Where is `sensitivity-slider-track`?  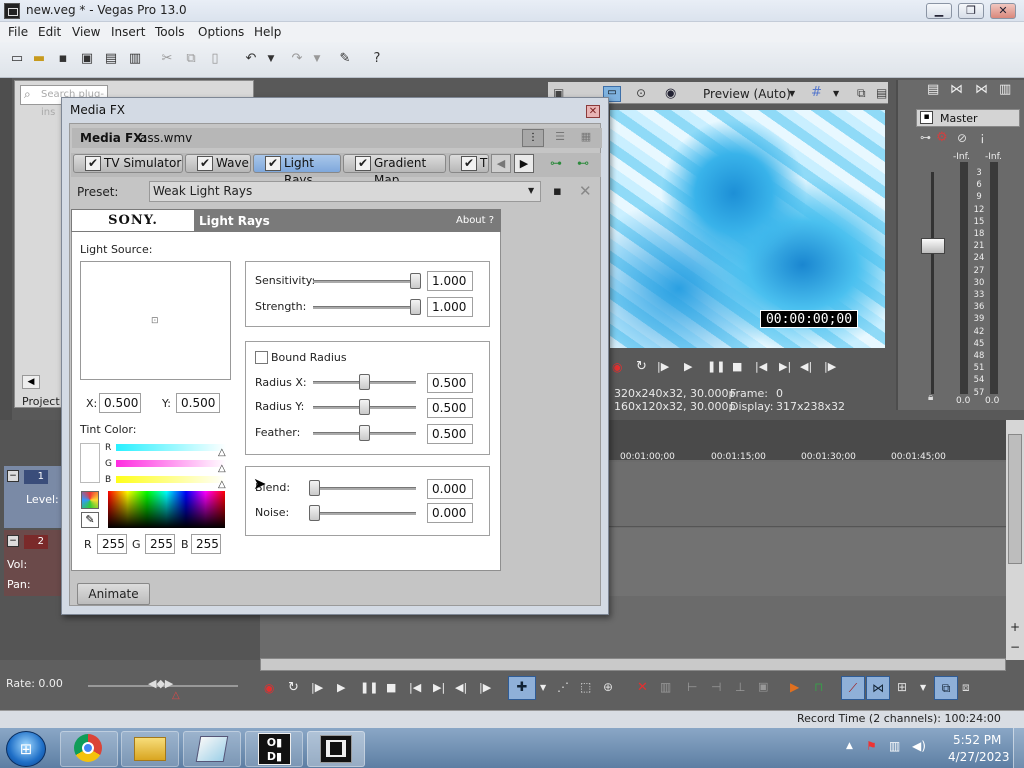 sensitivity-slider-track is located at coordinates (365, 281).